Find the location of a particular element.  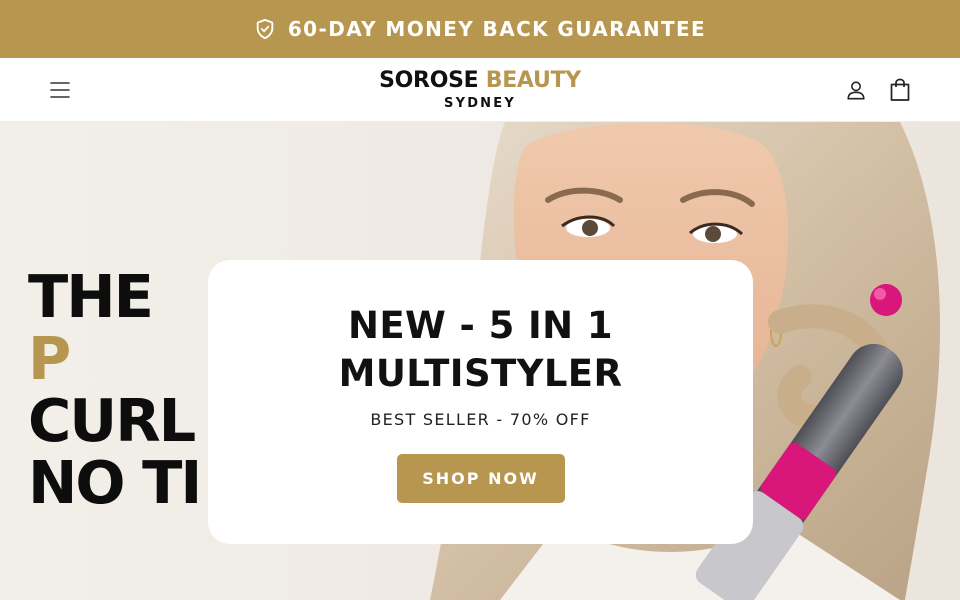

promo-subtitle: BEST SELLER - 70% OFF is located at coordinates (480, 419).